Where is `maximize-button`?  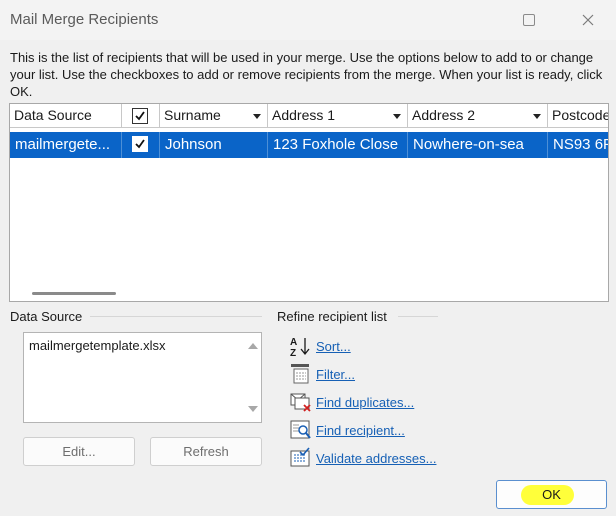
maximize-button is located at coordinates (529, 20).